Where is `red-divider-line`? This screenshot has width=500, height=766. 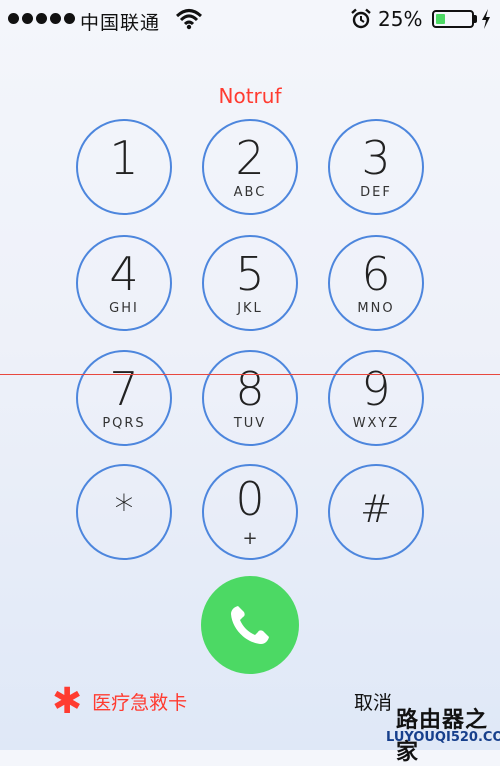 red-divider-line is located at coordinates (250, 374).